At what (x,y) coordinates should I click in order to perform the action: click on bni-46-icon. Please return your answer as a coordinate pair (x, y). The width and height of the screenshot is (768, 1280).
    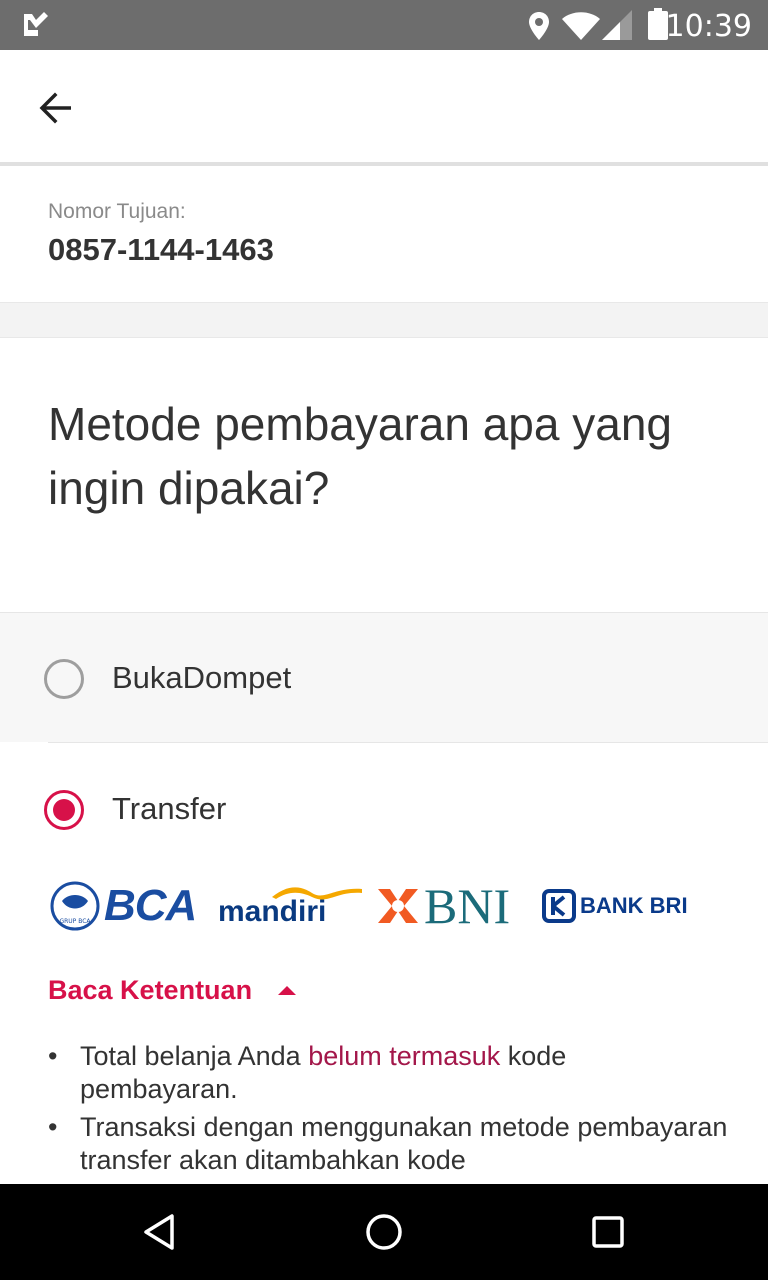
    Looking at the image, I should click on (398, 906).